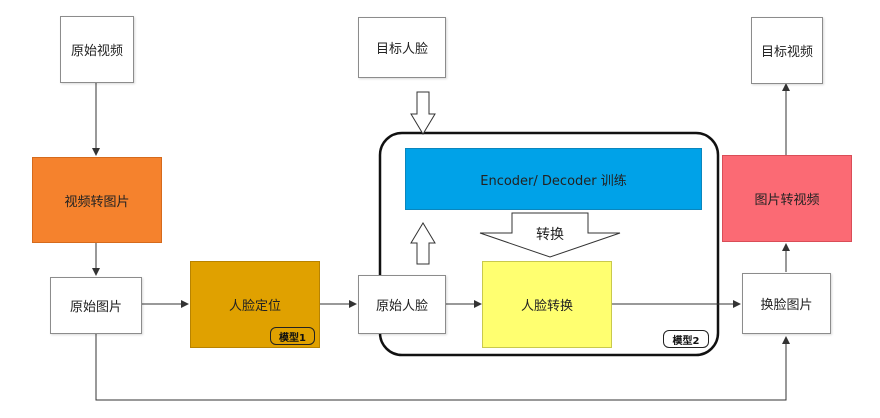 The width and height of the screenshot is (880, 418). I want to click on swapped-images-node: 换脸图片, so click(786, 303).